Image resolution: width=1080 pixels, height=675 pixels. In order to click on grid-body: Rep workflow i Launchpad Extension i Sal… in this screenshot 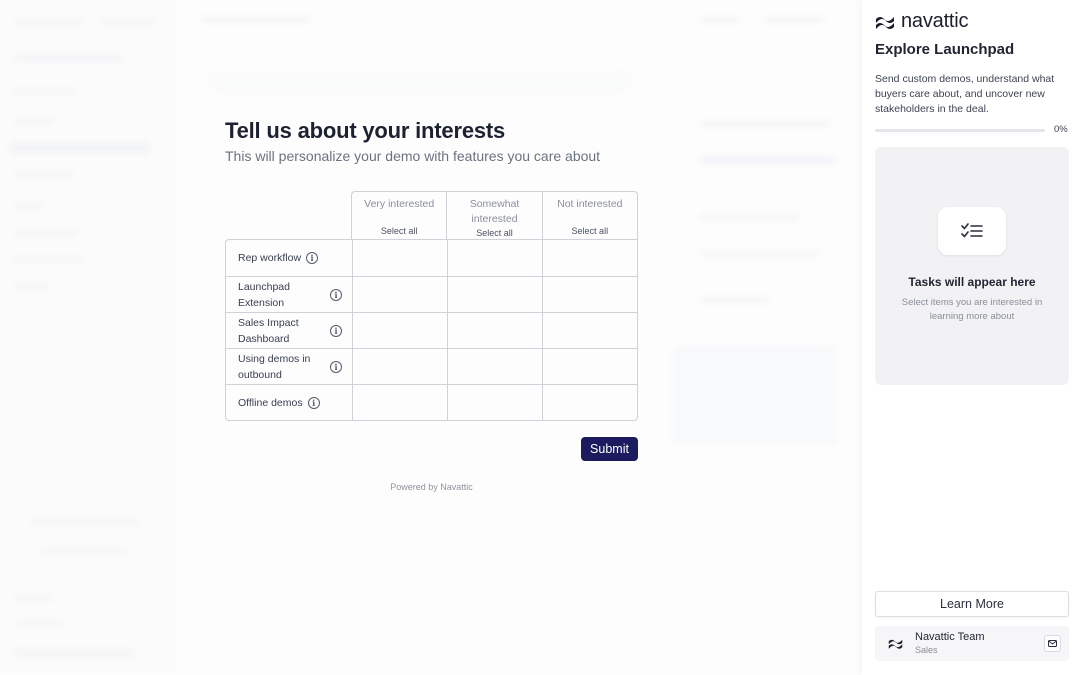, I will do `click(431, 330)`.